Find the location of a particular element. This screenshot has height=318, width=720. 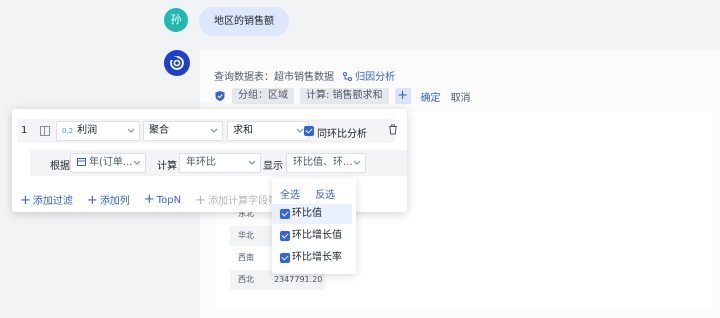

field-select: 0.2 利润 is located at coordinates (98, 131).